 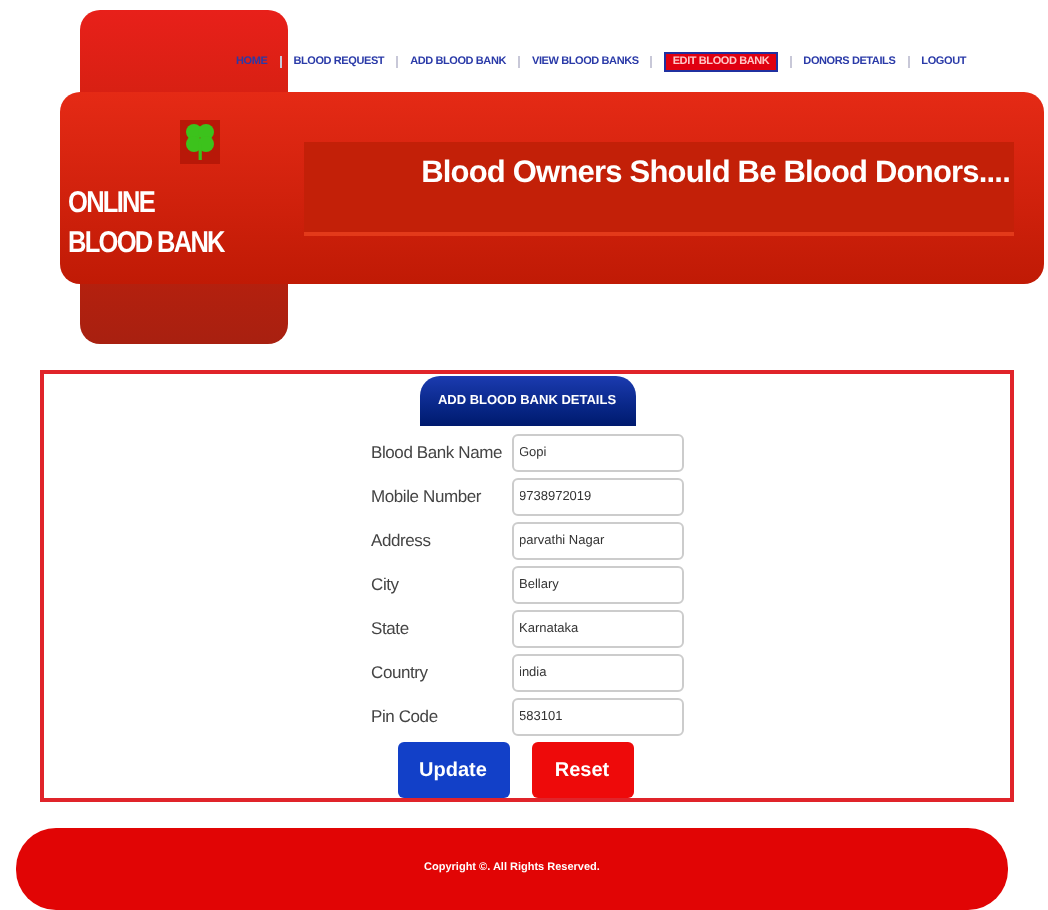 What do you see at coordinates (386, 585) in the screenshot?
I see `field-label: City` at bounding box center [386, 585].